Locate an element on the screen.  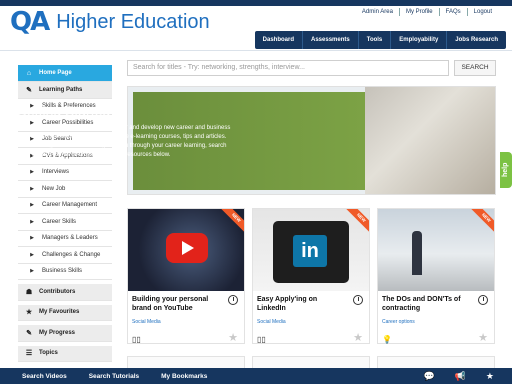
sidebar-item-label: My Progress is located at coordinates (57, 332).